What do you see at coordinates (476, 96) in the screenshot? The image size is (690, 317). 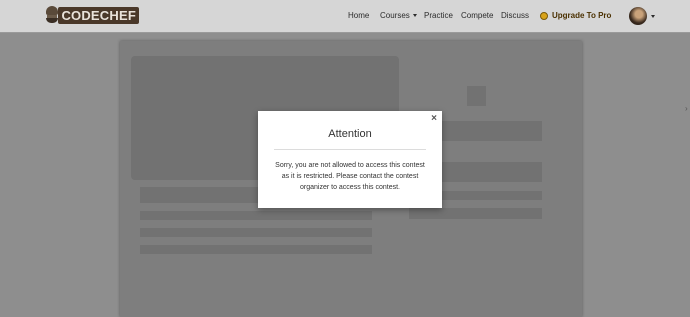 I see `avatar-placeholder` at bounding box center [476, 96].